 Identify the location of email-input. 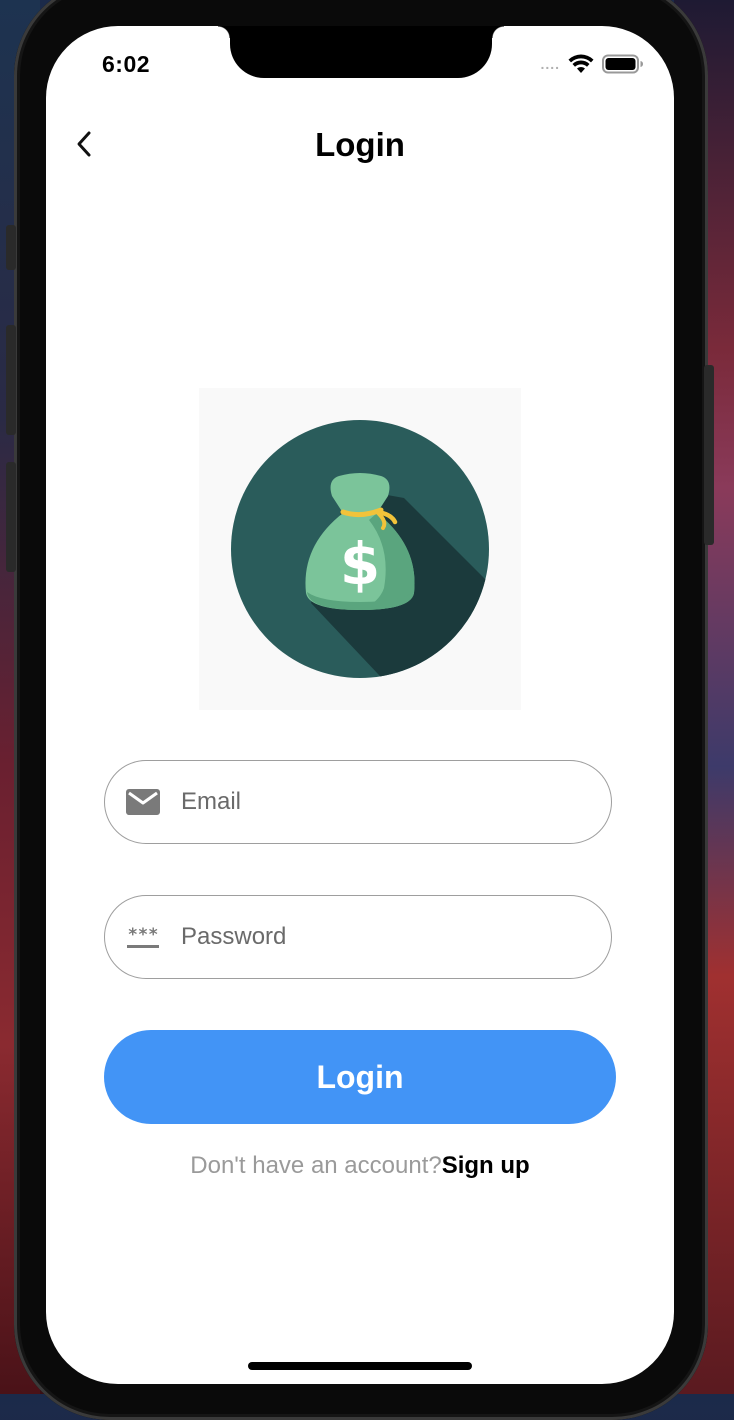
(384, 802).